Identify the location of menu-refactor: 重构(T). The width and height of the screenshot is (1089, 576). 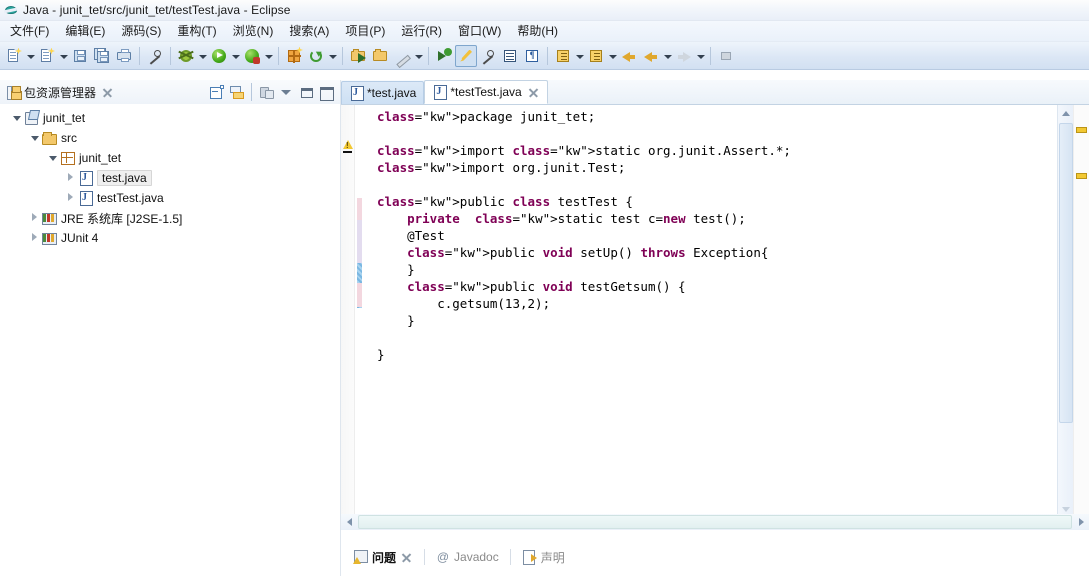
(196, 31).